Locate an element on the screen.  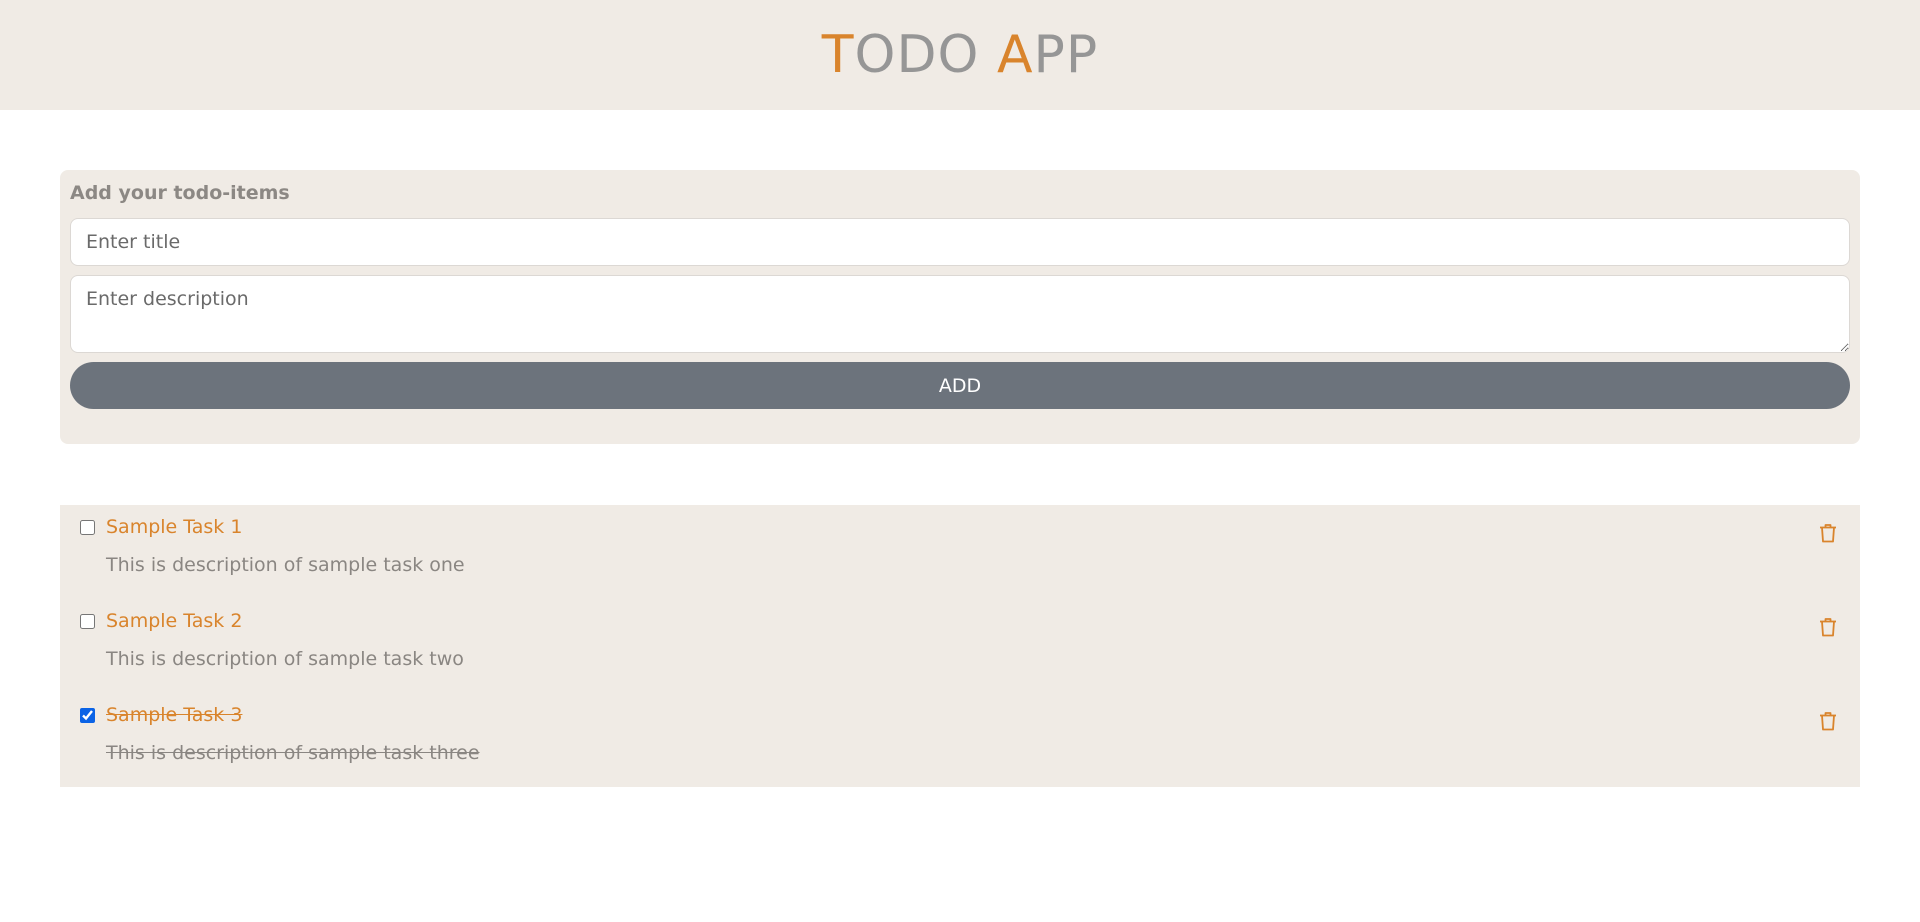
title-initial-t: T is located at coordinates (838, 55).